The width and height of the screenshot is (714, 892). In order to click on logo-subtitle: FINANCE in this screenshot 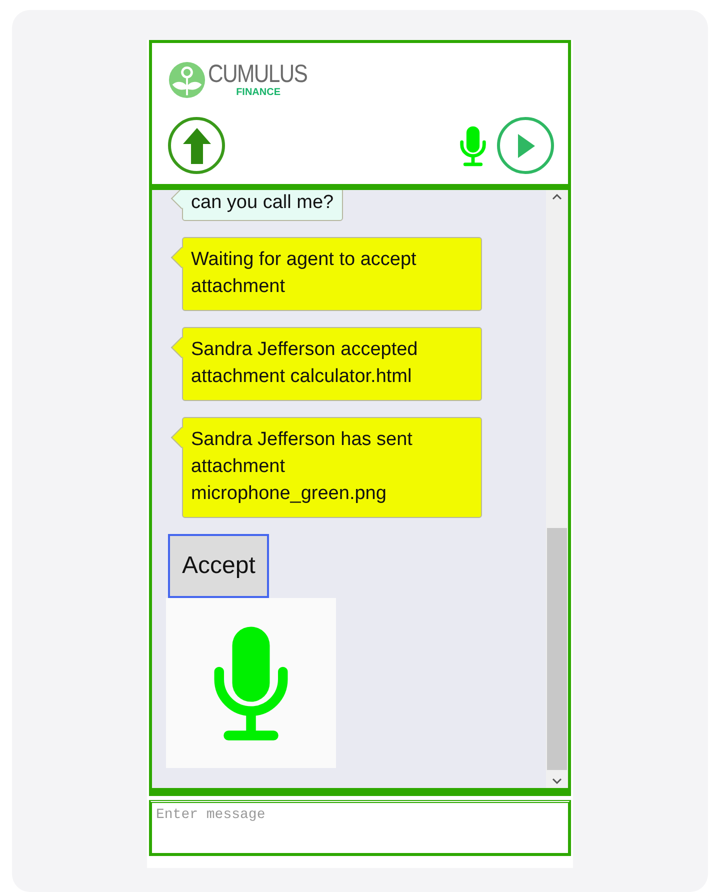, I will do `click(258, 92)`.